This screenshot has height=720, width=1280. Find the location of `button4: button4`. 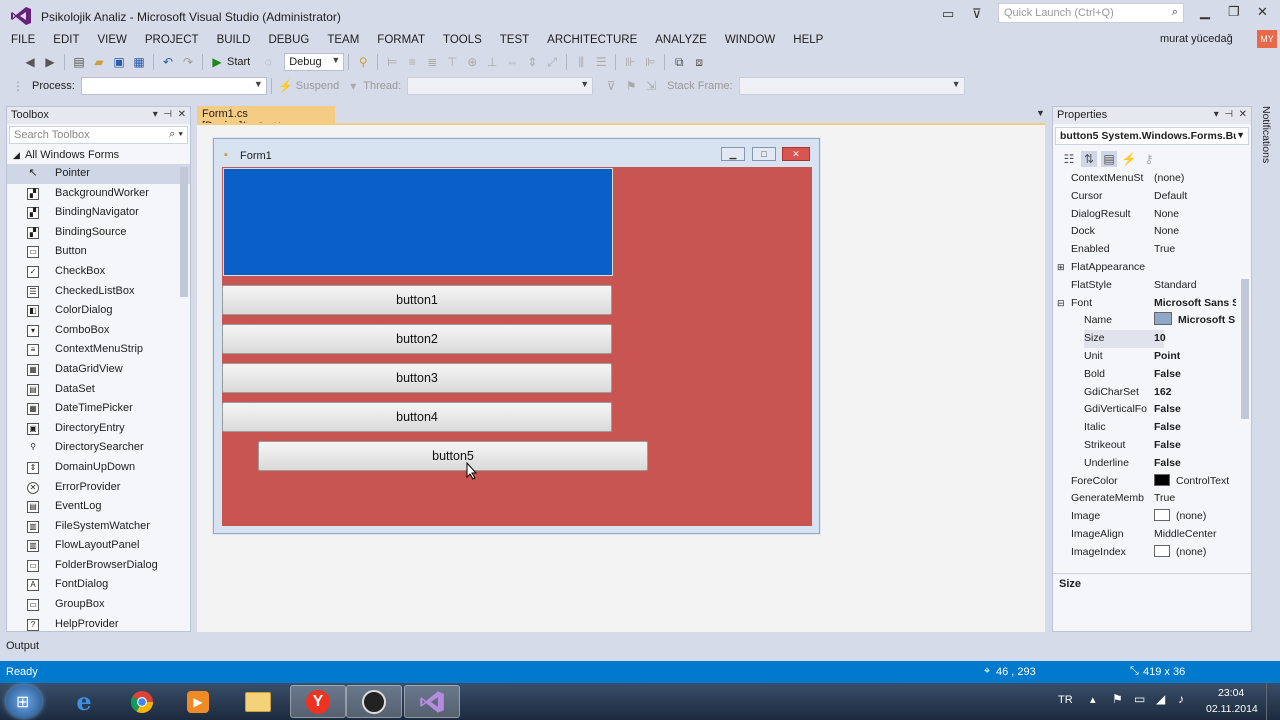

button4: button4 is located at coordinates (417, 417).